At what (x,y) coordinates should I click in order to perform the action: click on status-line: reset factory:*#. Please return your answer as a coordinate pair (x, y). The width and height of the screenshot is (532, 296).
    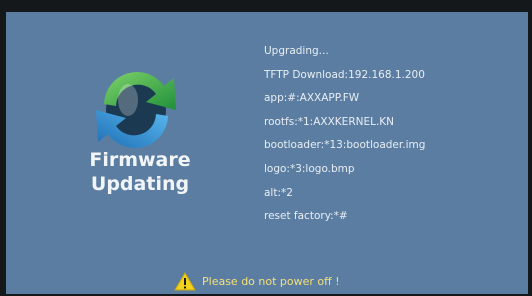
    Looking at the image, I should click on (306, 216).